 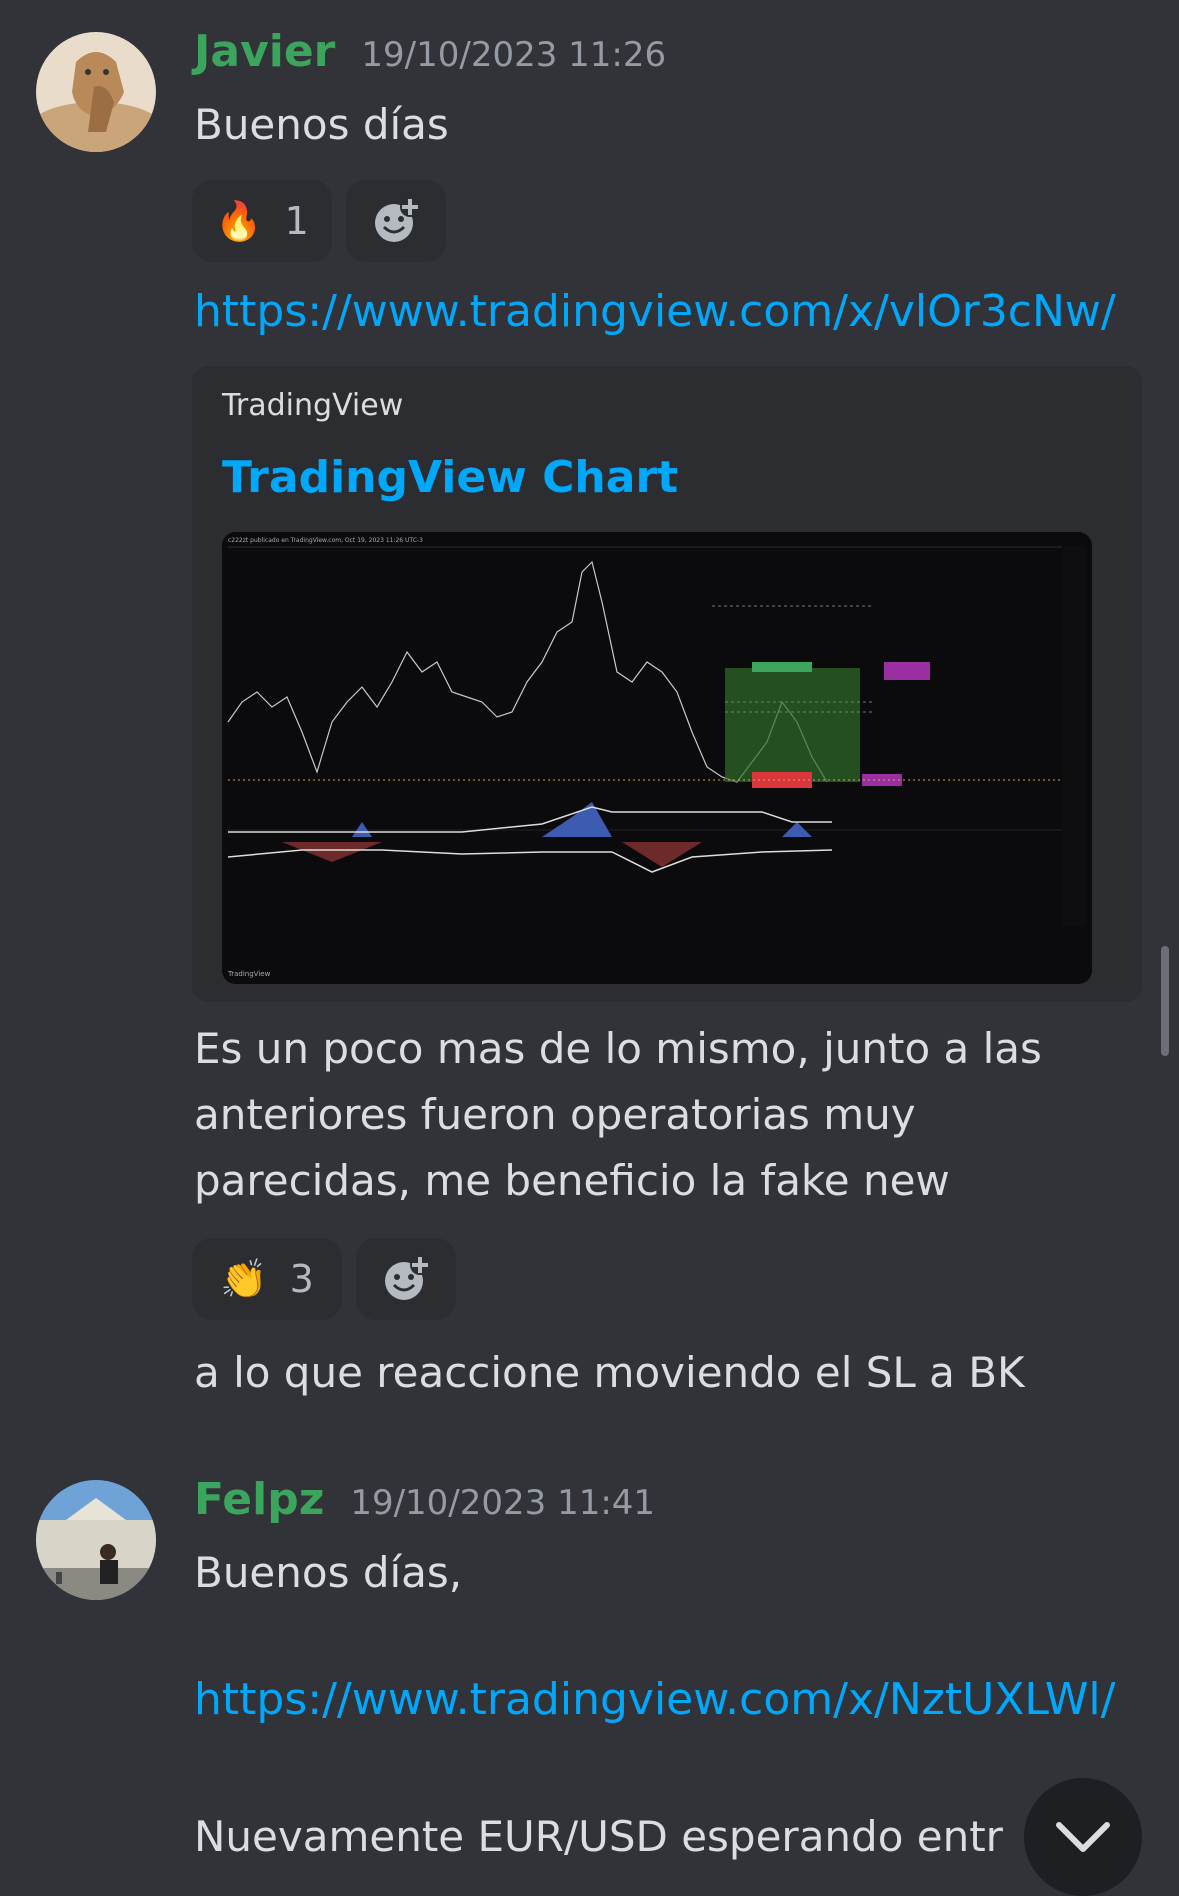 What do you see at coordinates (244, 1278) in the screenshot?
I see `clap-emoji-icon: 👏` at bounding box center [244, 1278].